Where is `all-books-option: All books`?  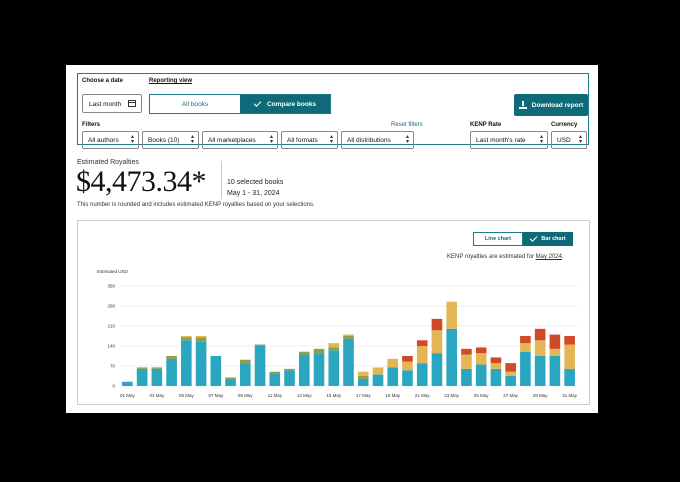 all-books-option: All books is located at coordinates (195, 104).